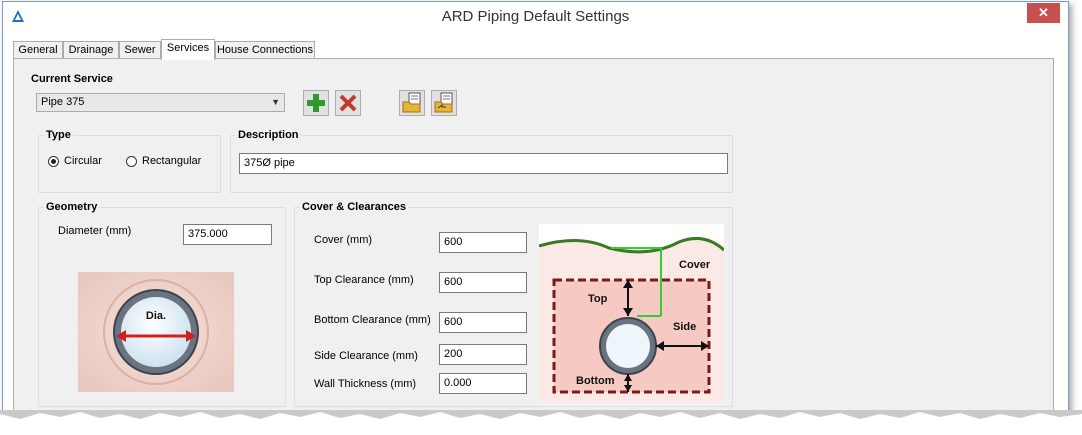 This screenshot has width=1082, height=435. What do you see at coordinates (483, 163) in the screenshot?
I see `description-input: 375Ø pipe` at bounding box center [483, 163].